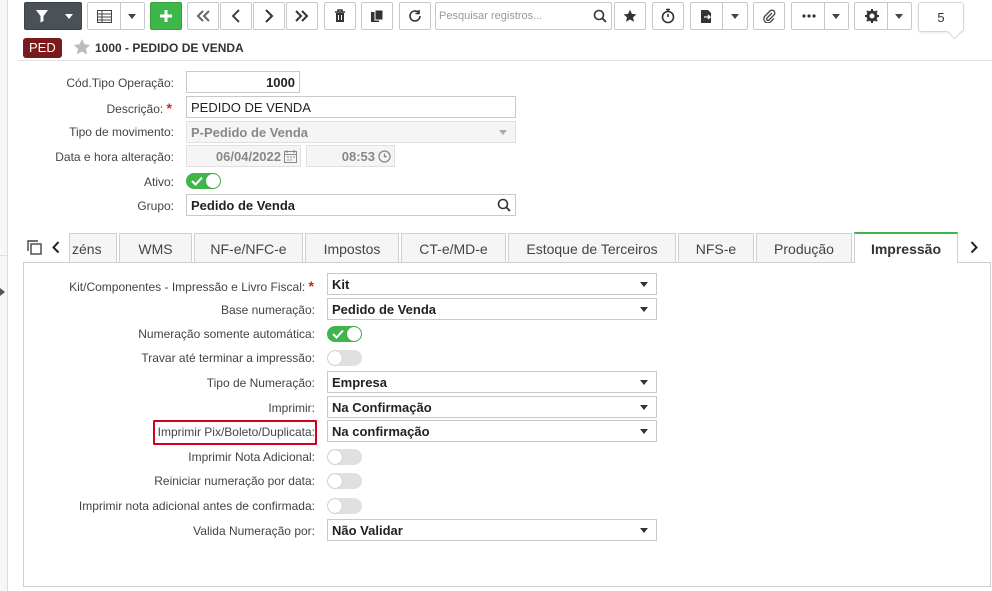 The width and height of the screenshot is (992, 591). I want to click on pix-value: Na confirmação, so click(381, 431).